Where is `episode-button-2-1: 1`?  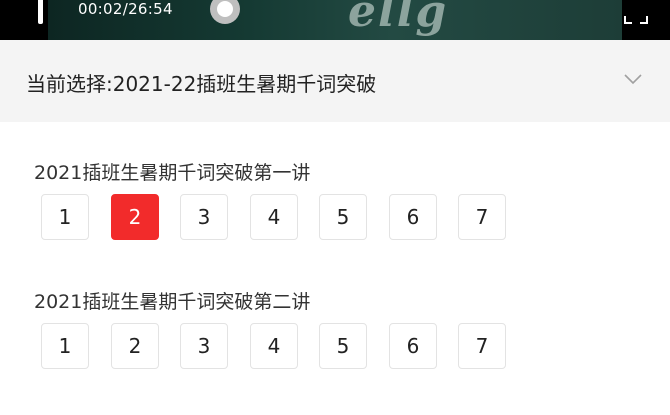 episode-button-2-1: 1 is located at coordinates (65, 346).